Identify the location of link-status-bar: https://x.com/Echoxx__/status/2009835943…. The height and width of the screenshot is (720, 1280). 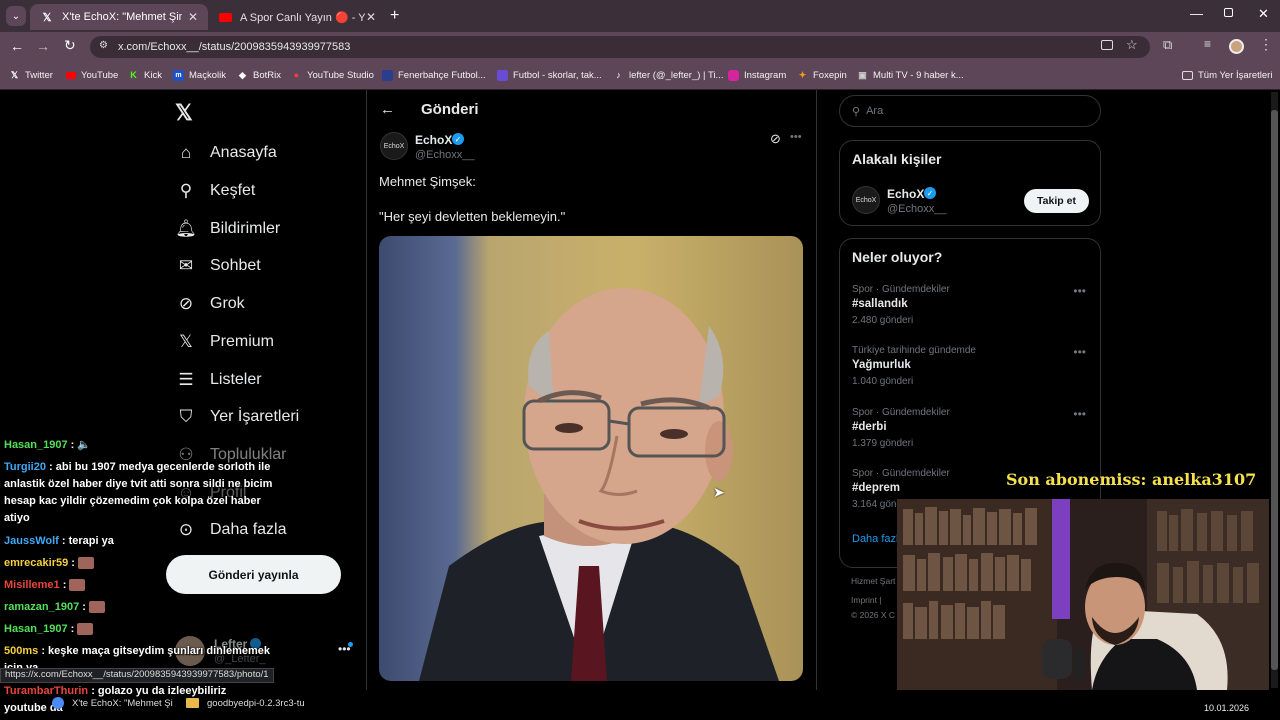
(137, 675).